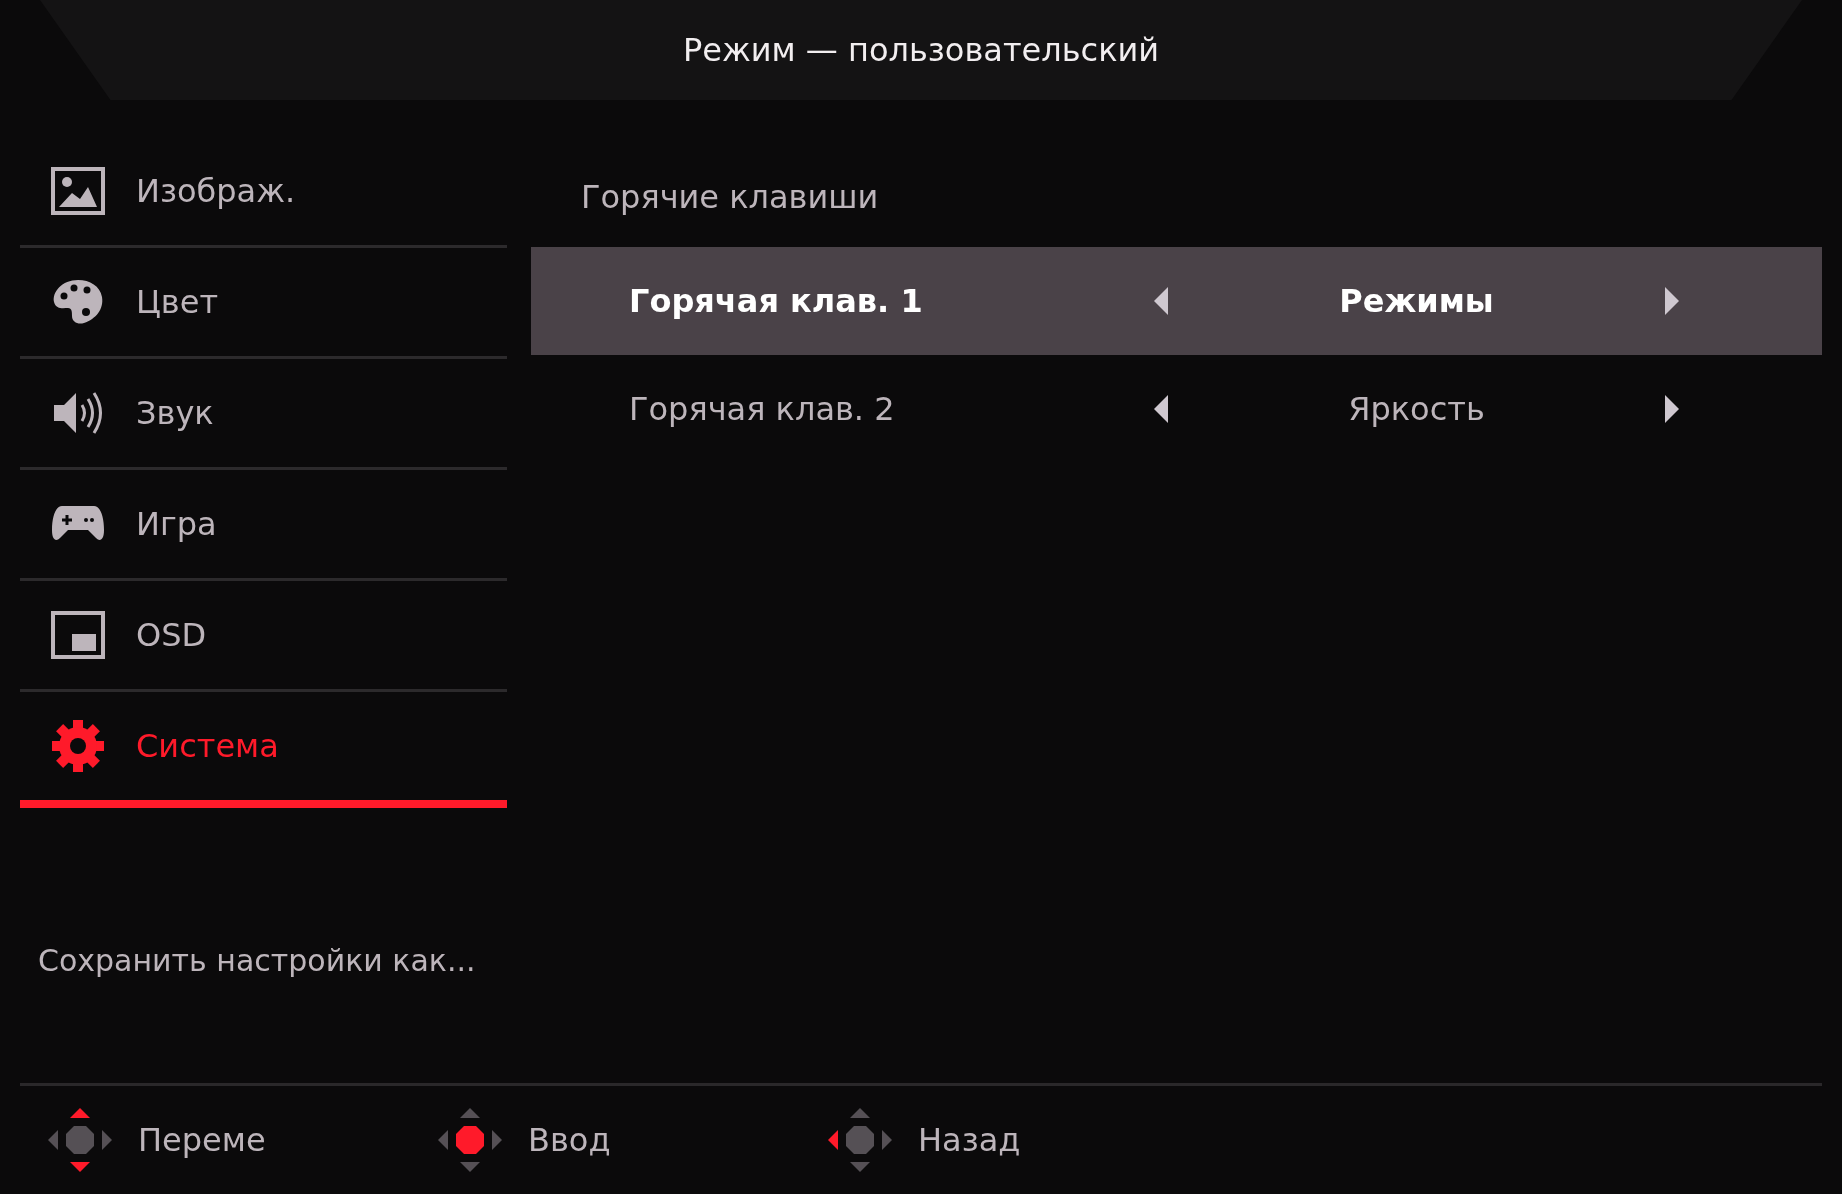 This screenshot has height=1194, width=1842. I want to click on setting-value: Яркость, so click(1416, 409).